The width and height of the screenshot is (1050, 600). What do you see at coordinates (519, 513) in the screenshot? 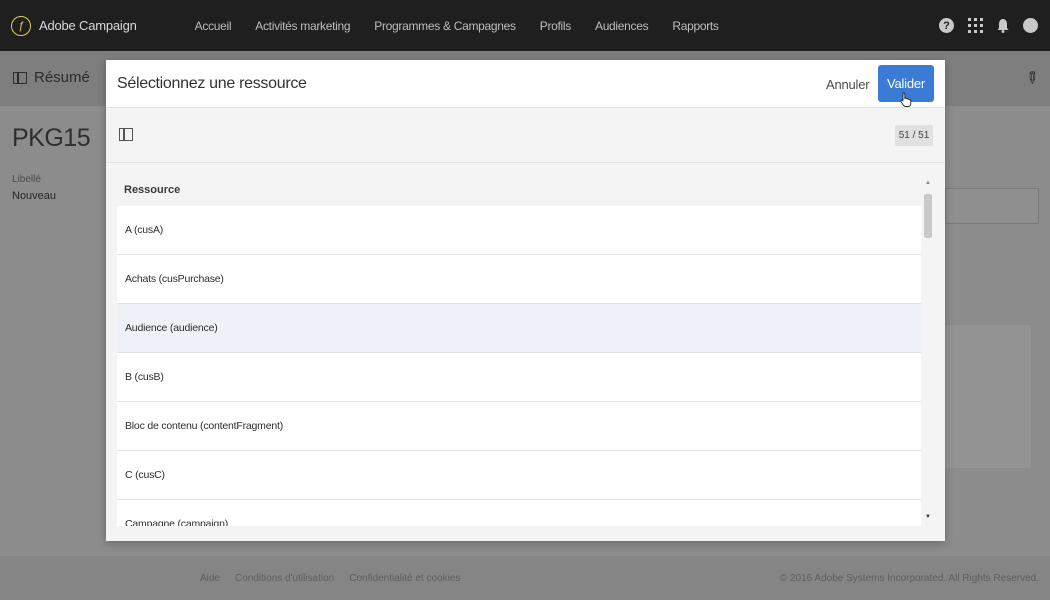
I see `list-item: Campagne (campaign)` at bounding box center [519, 513].